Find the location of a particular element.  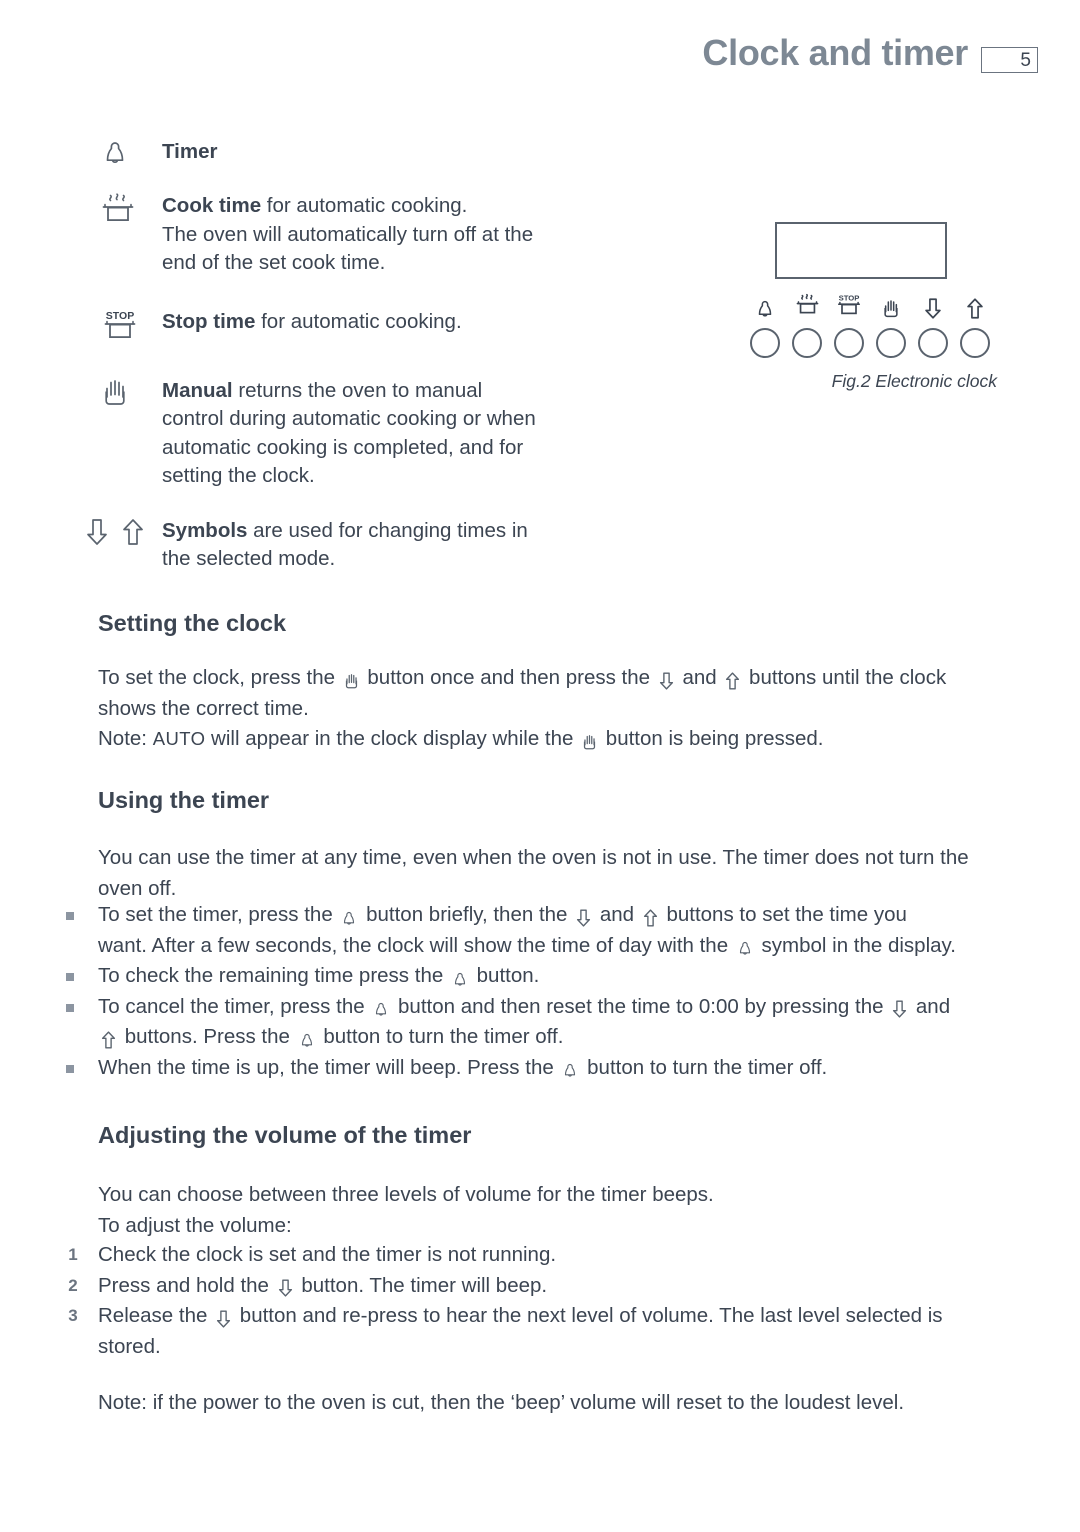

list-number: 3 is located at coordinates (73, 1315).